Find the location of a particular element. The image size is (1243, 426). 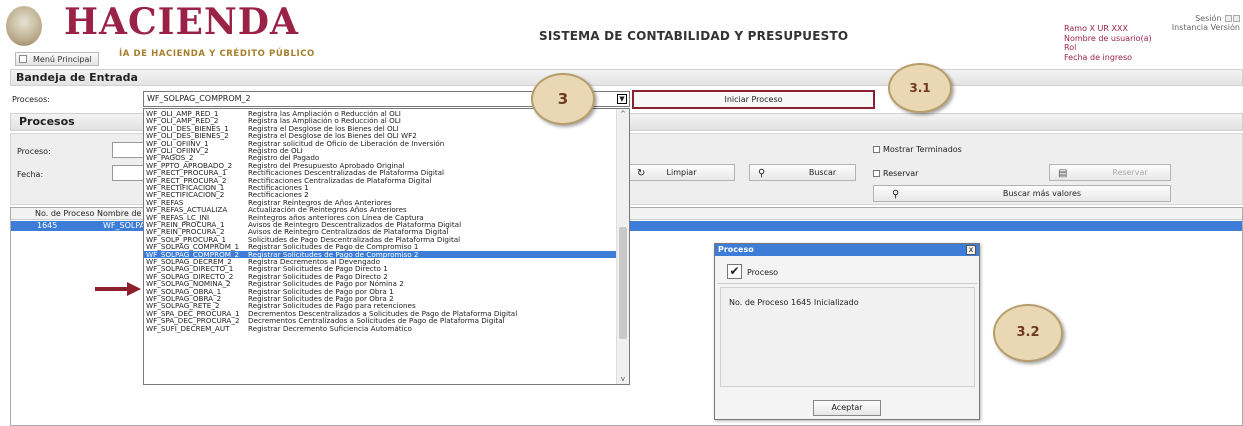

aceptar-button: Aceptar is located at coordinates (847, 408).